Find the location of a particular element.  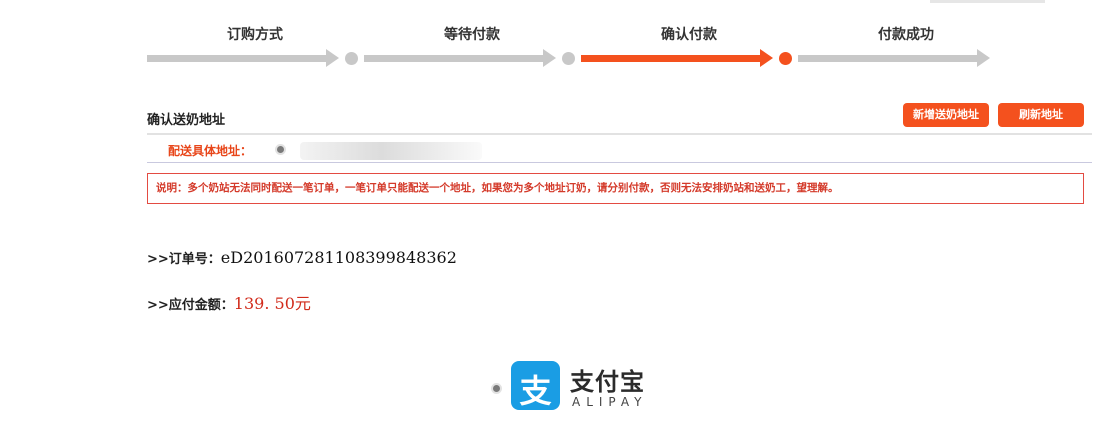

order-number-row: >>订单号：eD20160728110839984836​2 is located at coordinates (302, 257).